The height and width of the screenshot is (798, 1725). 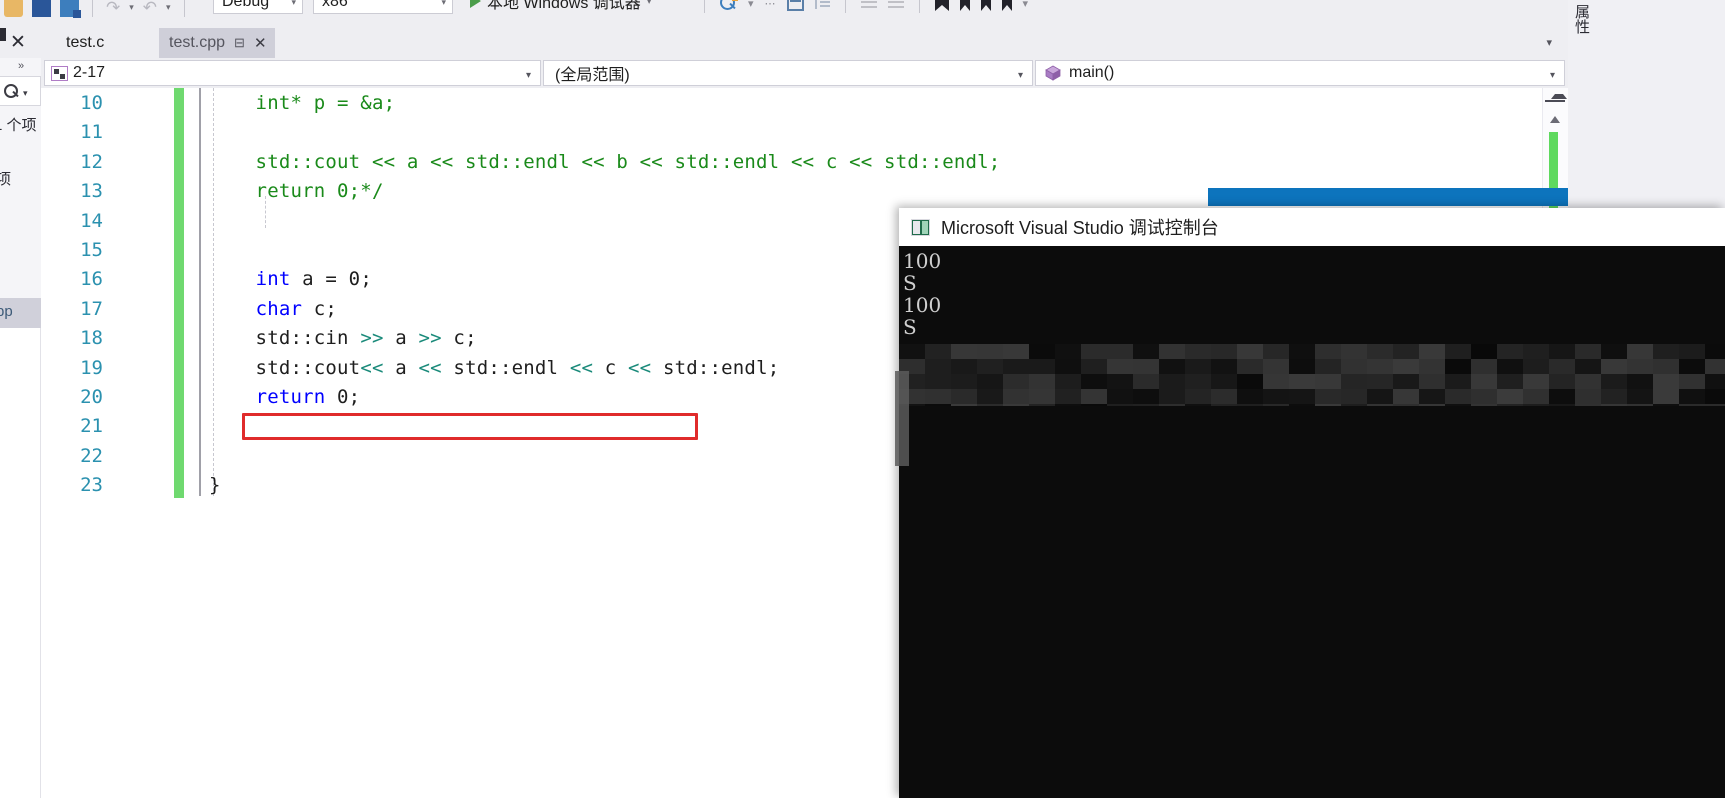 What do you see at coordinates (92, 8) in the screenshot?
I see `toolbar-divider` at bounding box center [92, 8].